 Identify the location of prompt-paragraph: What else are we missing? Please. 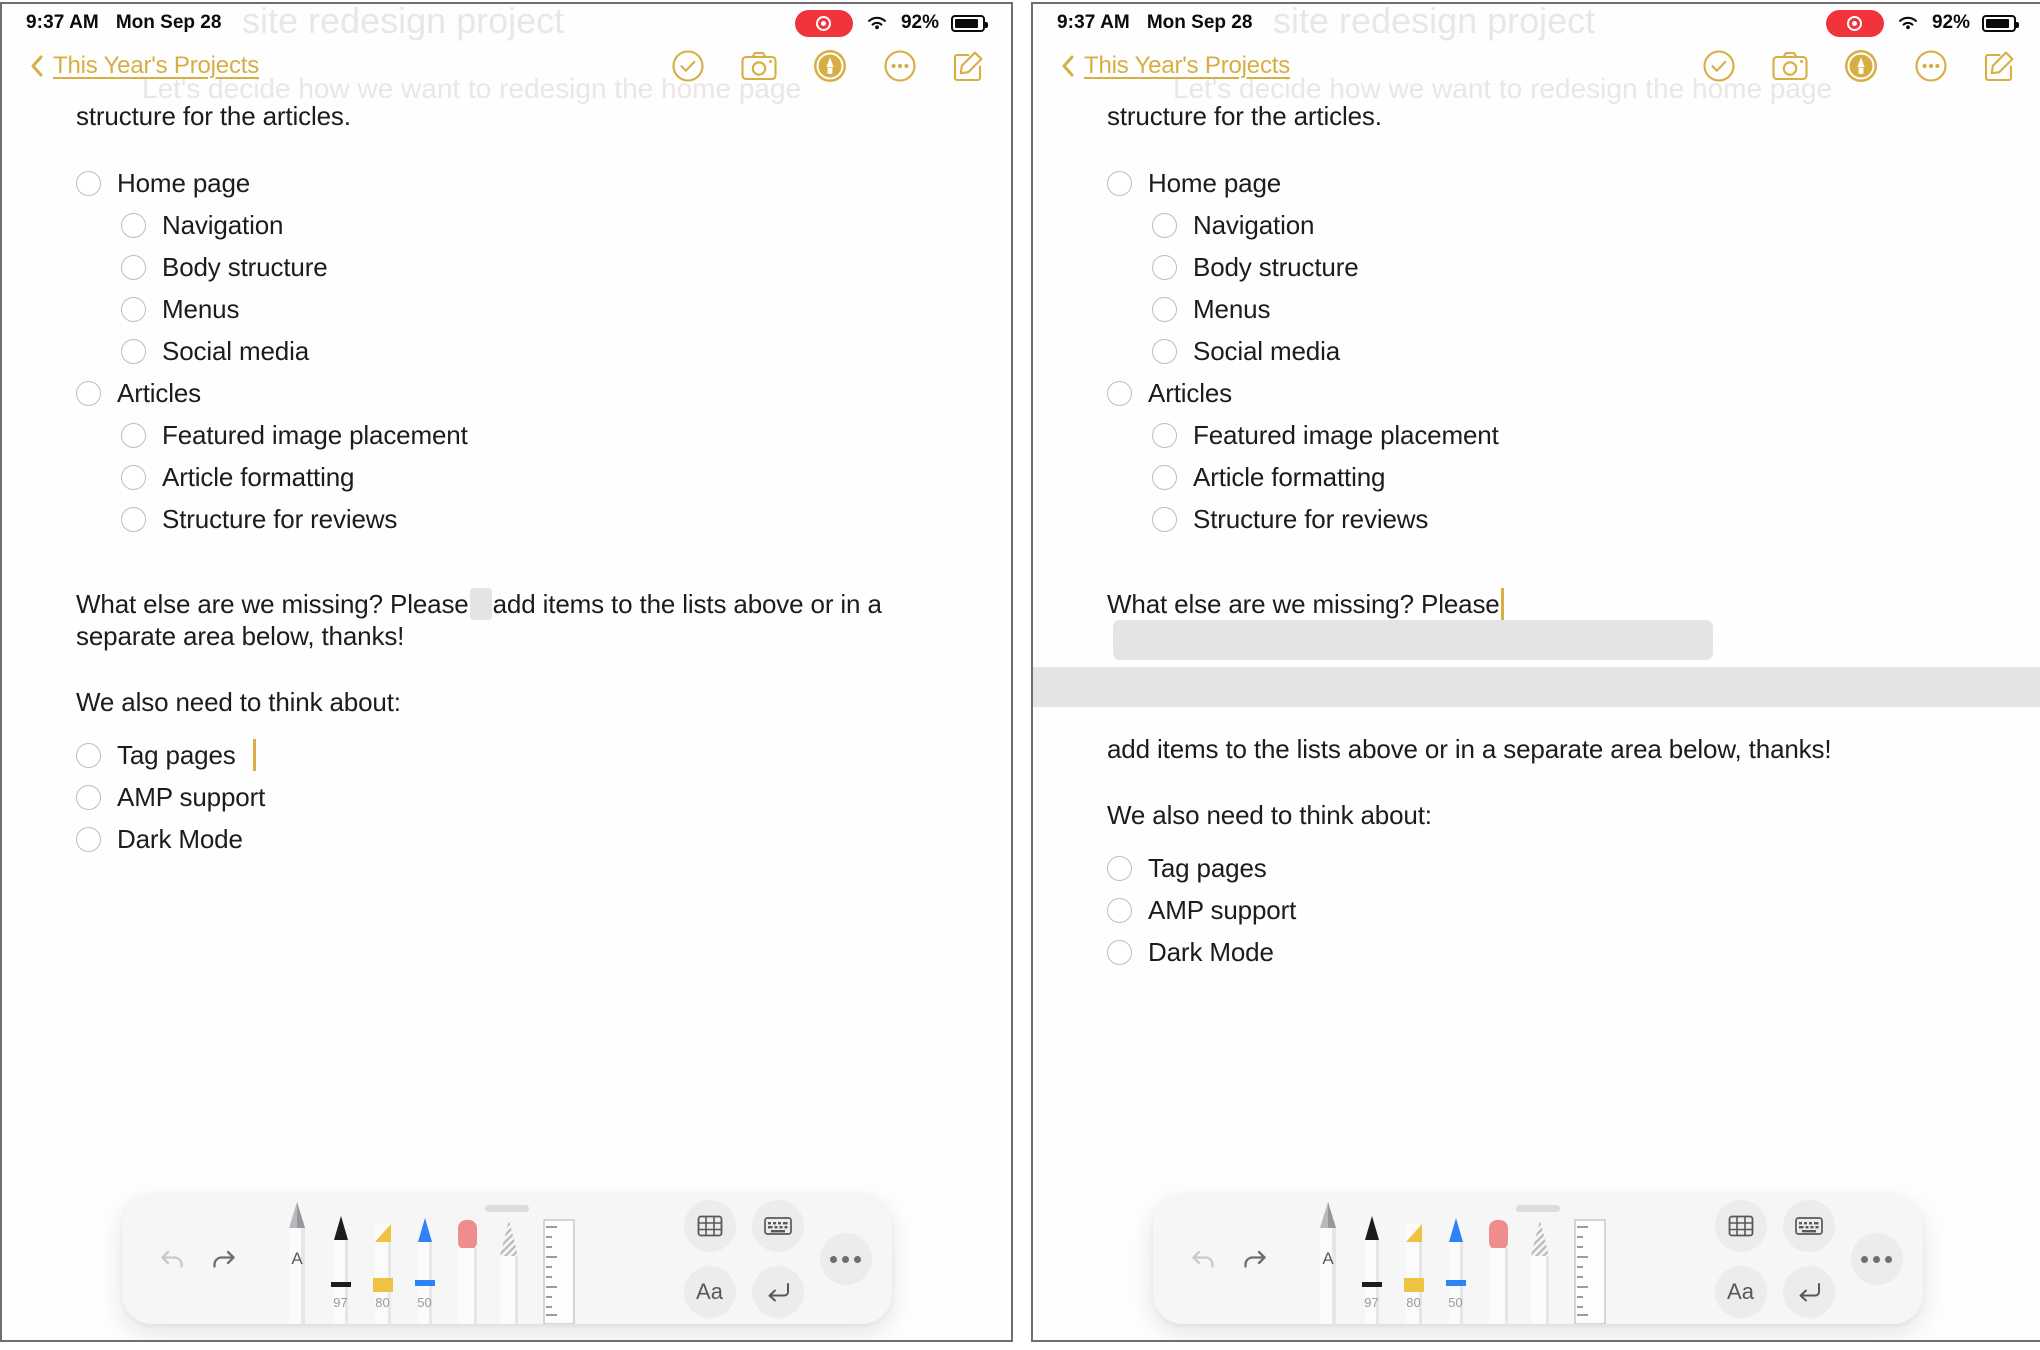
(1552, 624).